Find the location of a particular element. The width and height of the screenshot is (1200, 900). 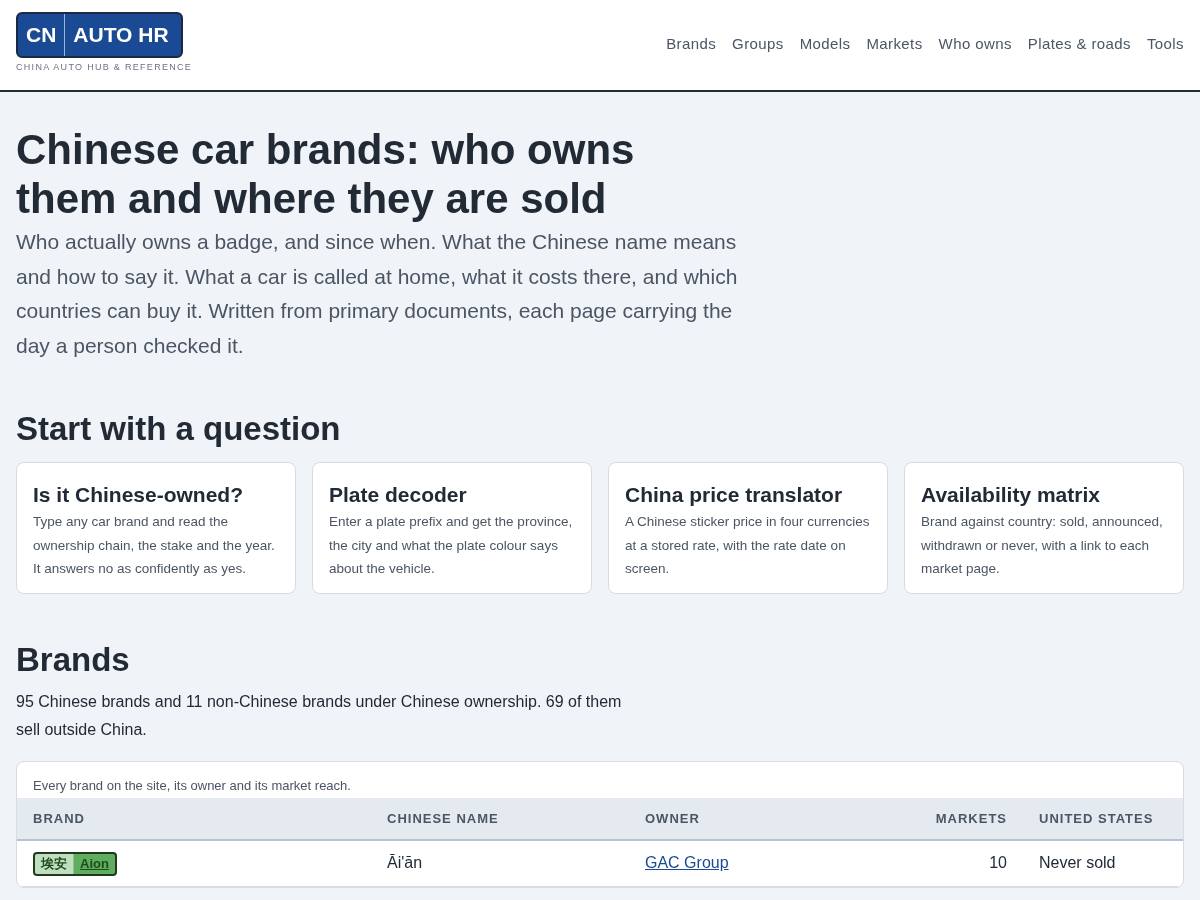

logo: CN AUTO HR is located at coordinates (99, 35).